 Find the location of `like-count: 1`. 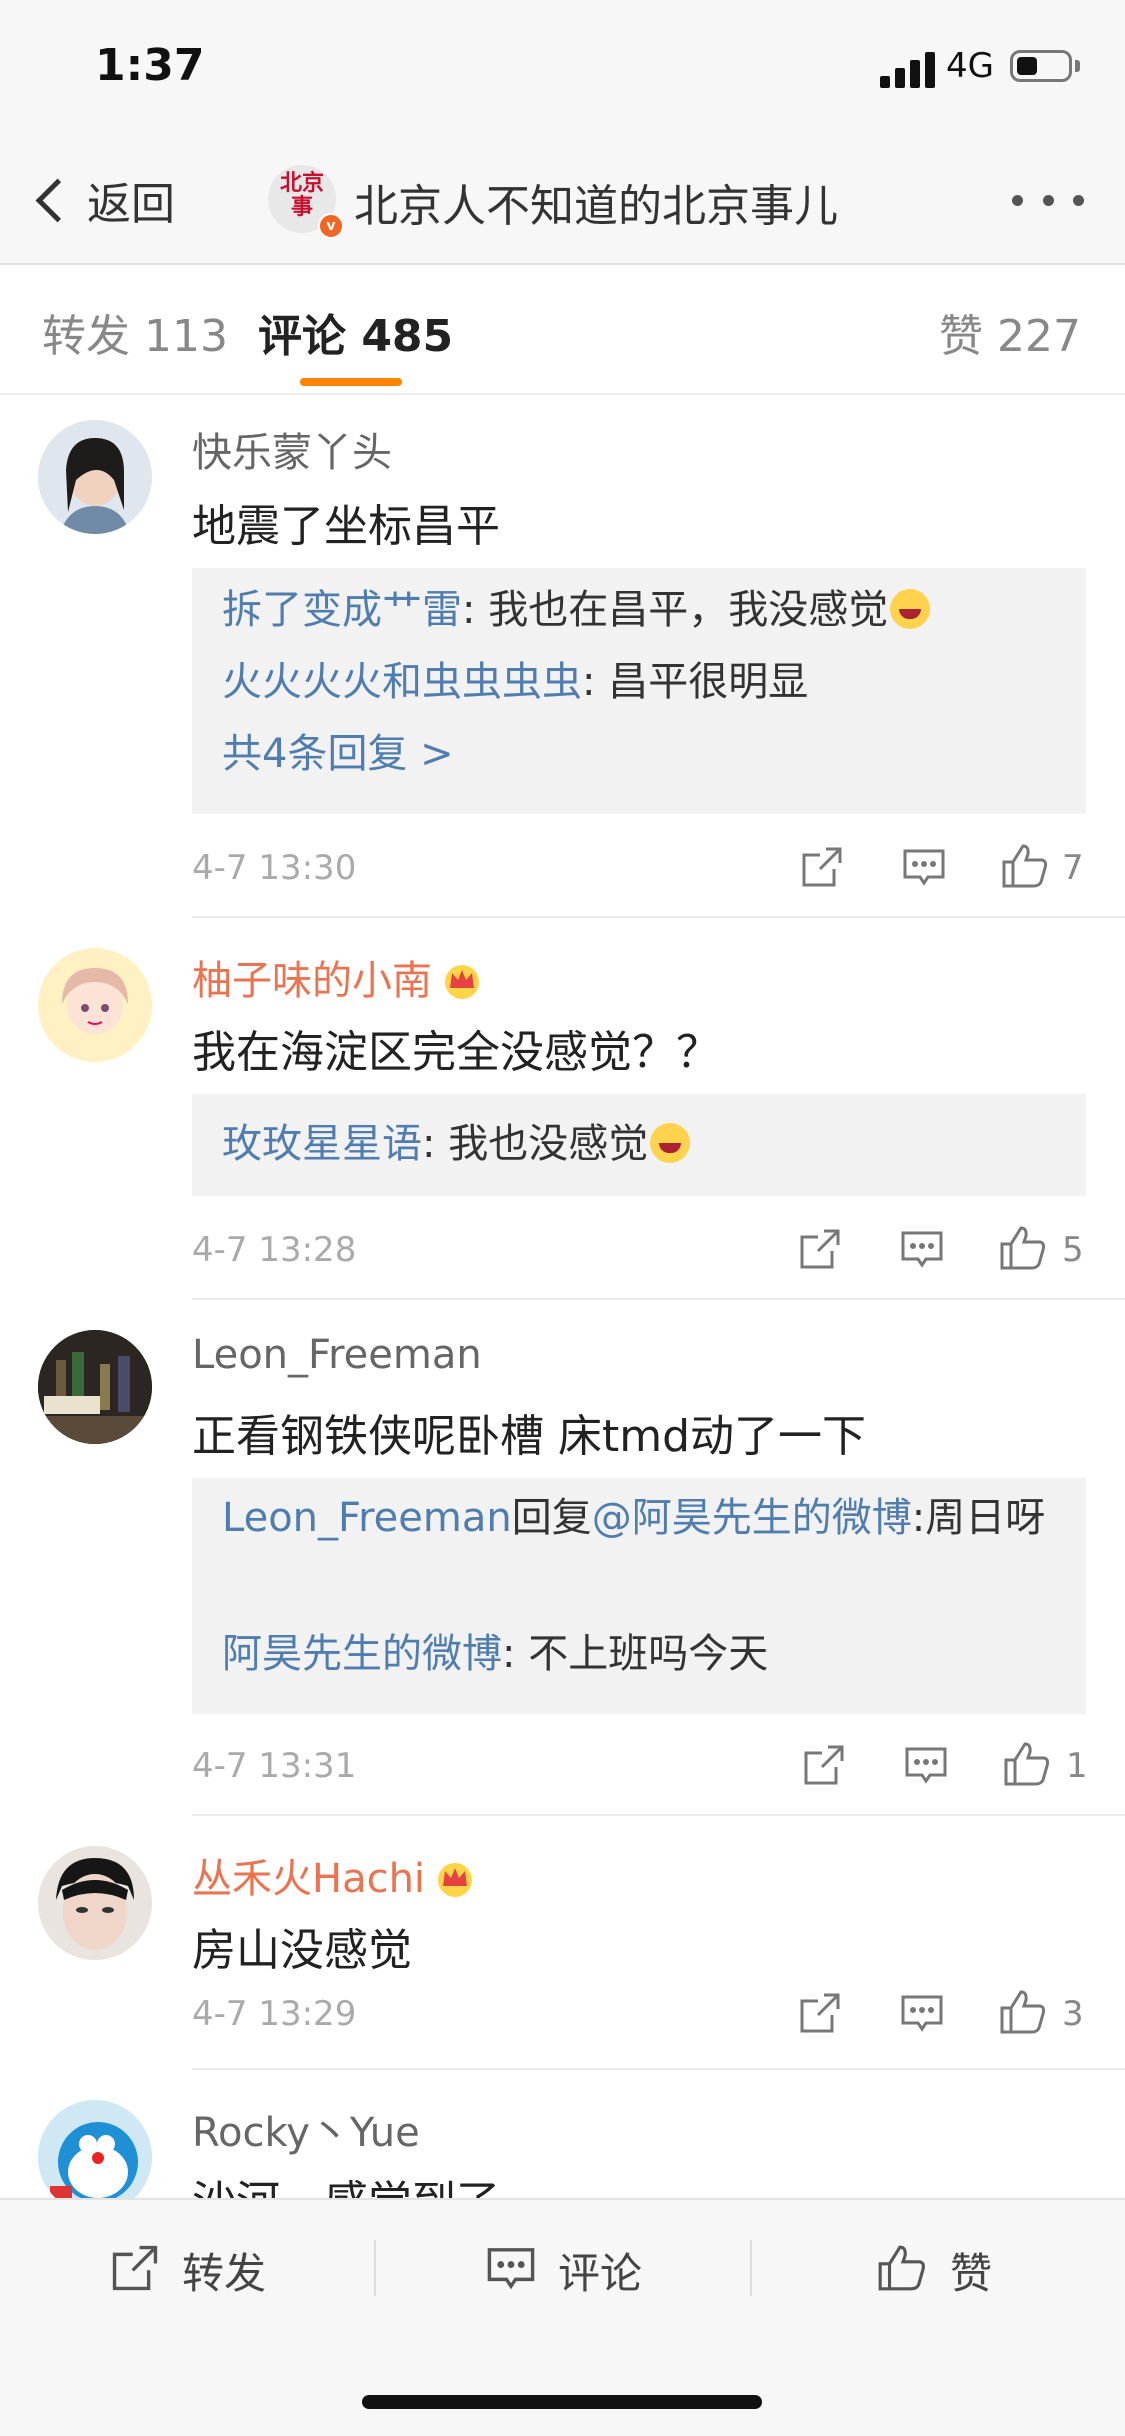

like-count: 1 is located at coordinates (1077, 1766).